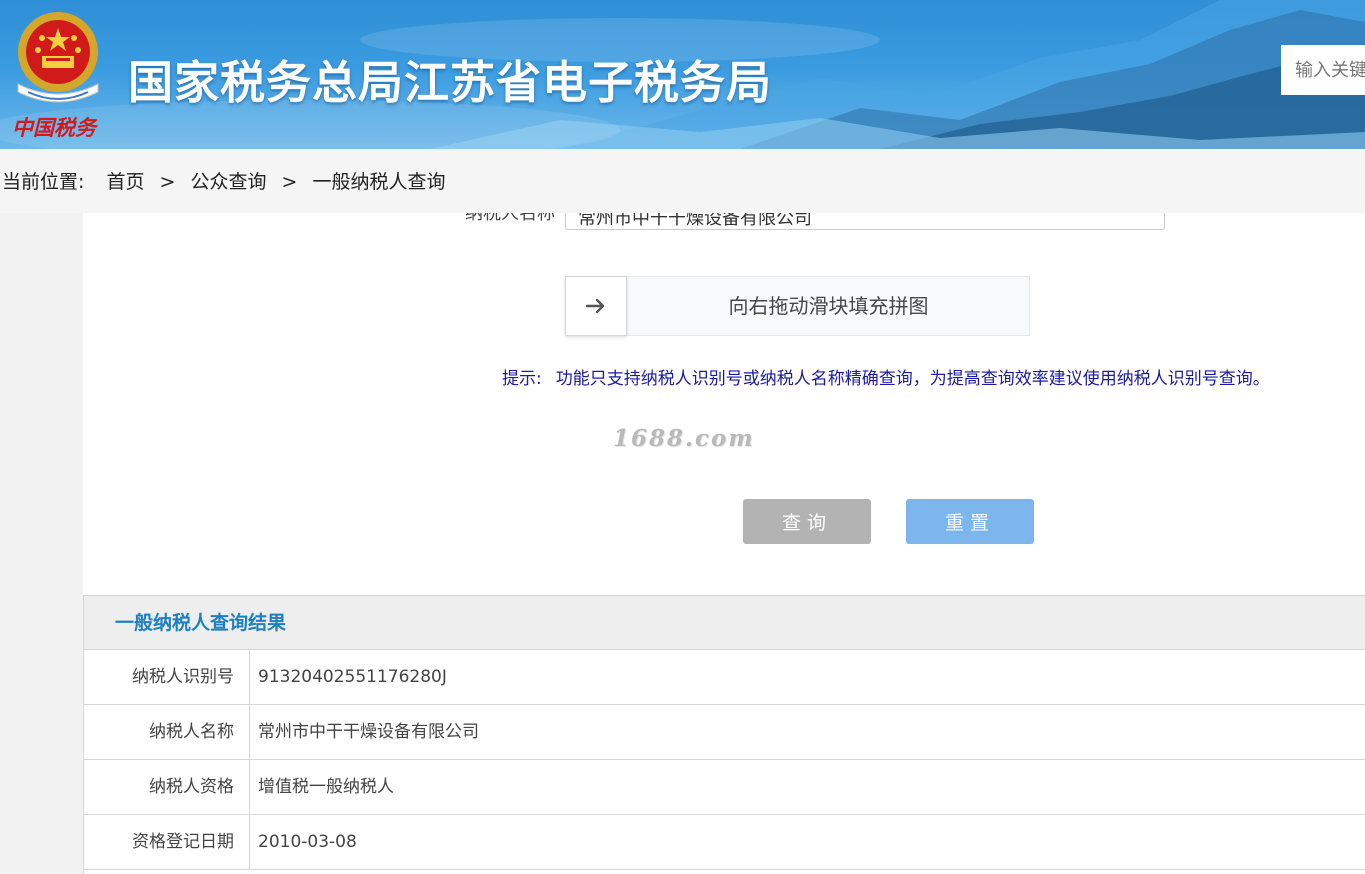 The width and height of the screenshot is (1365, 874). What do you see at coordinates (307, 842) in the screenshot?
I see `result-value-registration-date: 2010-03-08` at bounding box center [307, 842].